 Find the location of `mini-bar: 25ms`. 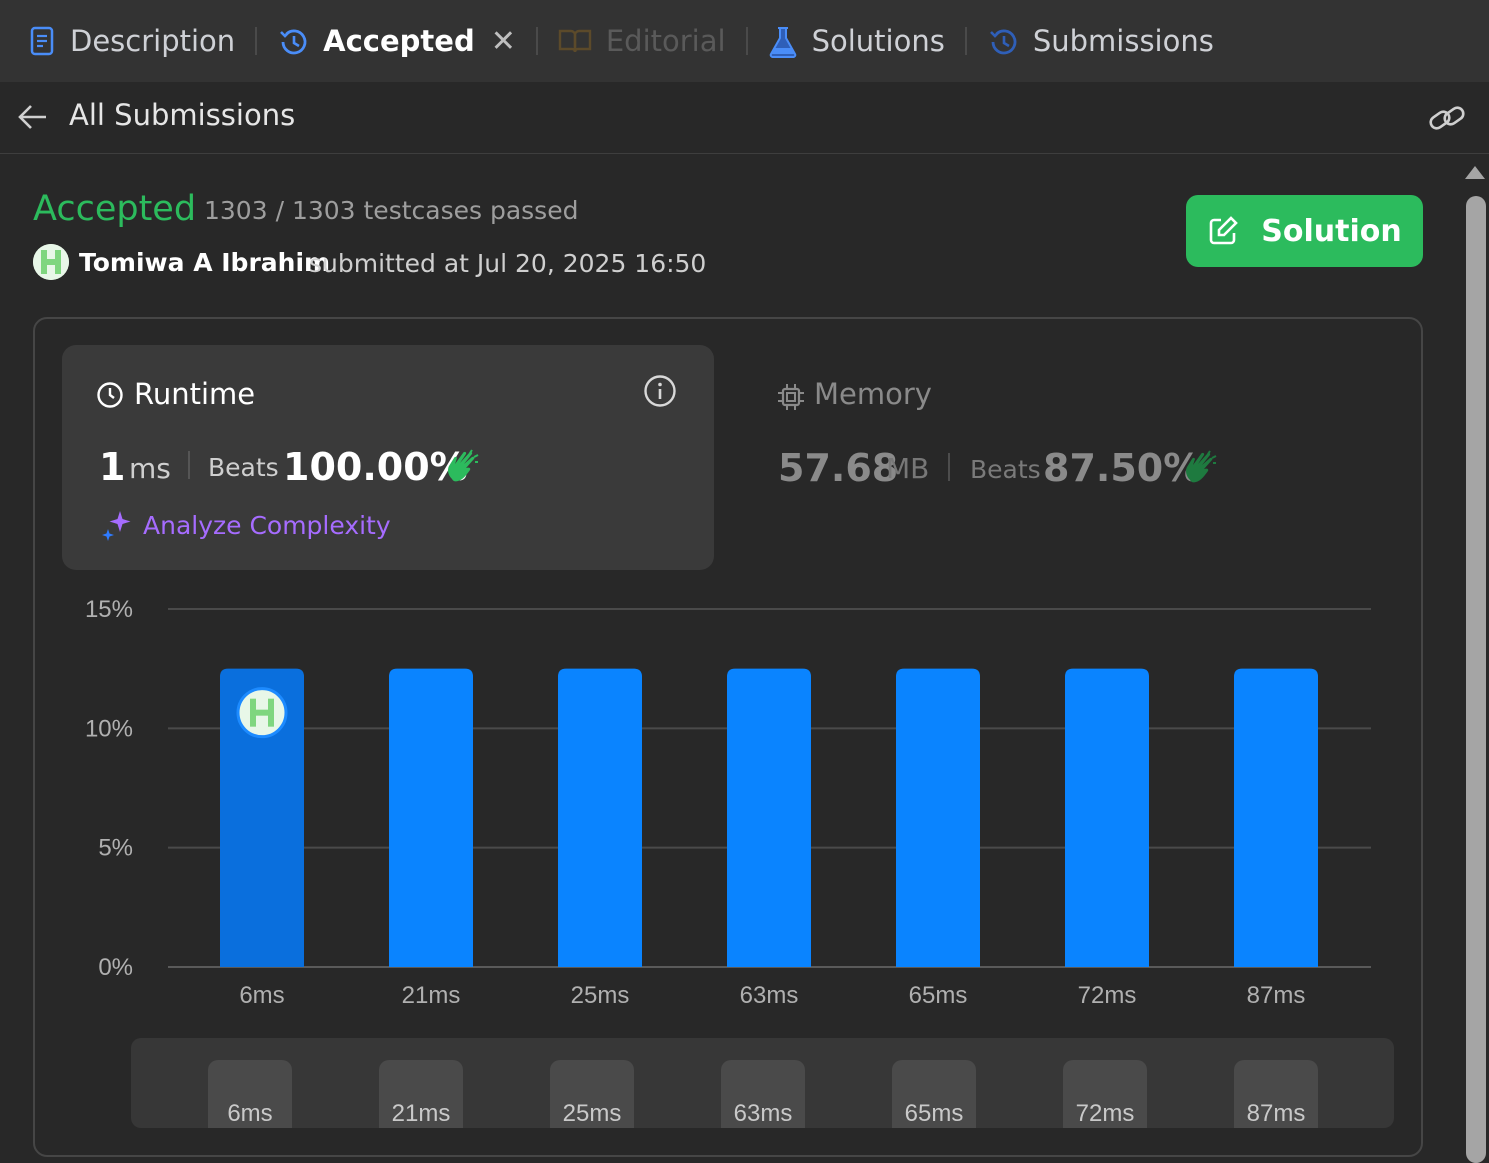

mini-bar: 25ms is located at coordinates (592, 1094).